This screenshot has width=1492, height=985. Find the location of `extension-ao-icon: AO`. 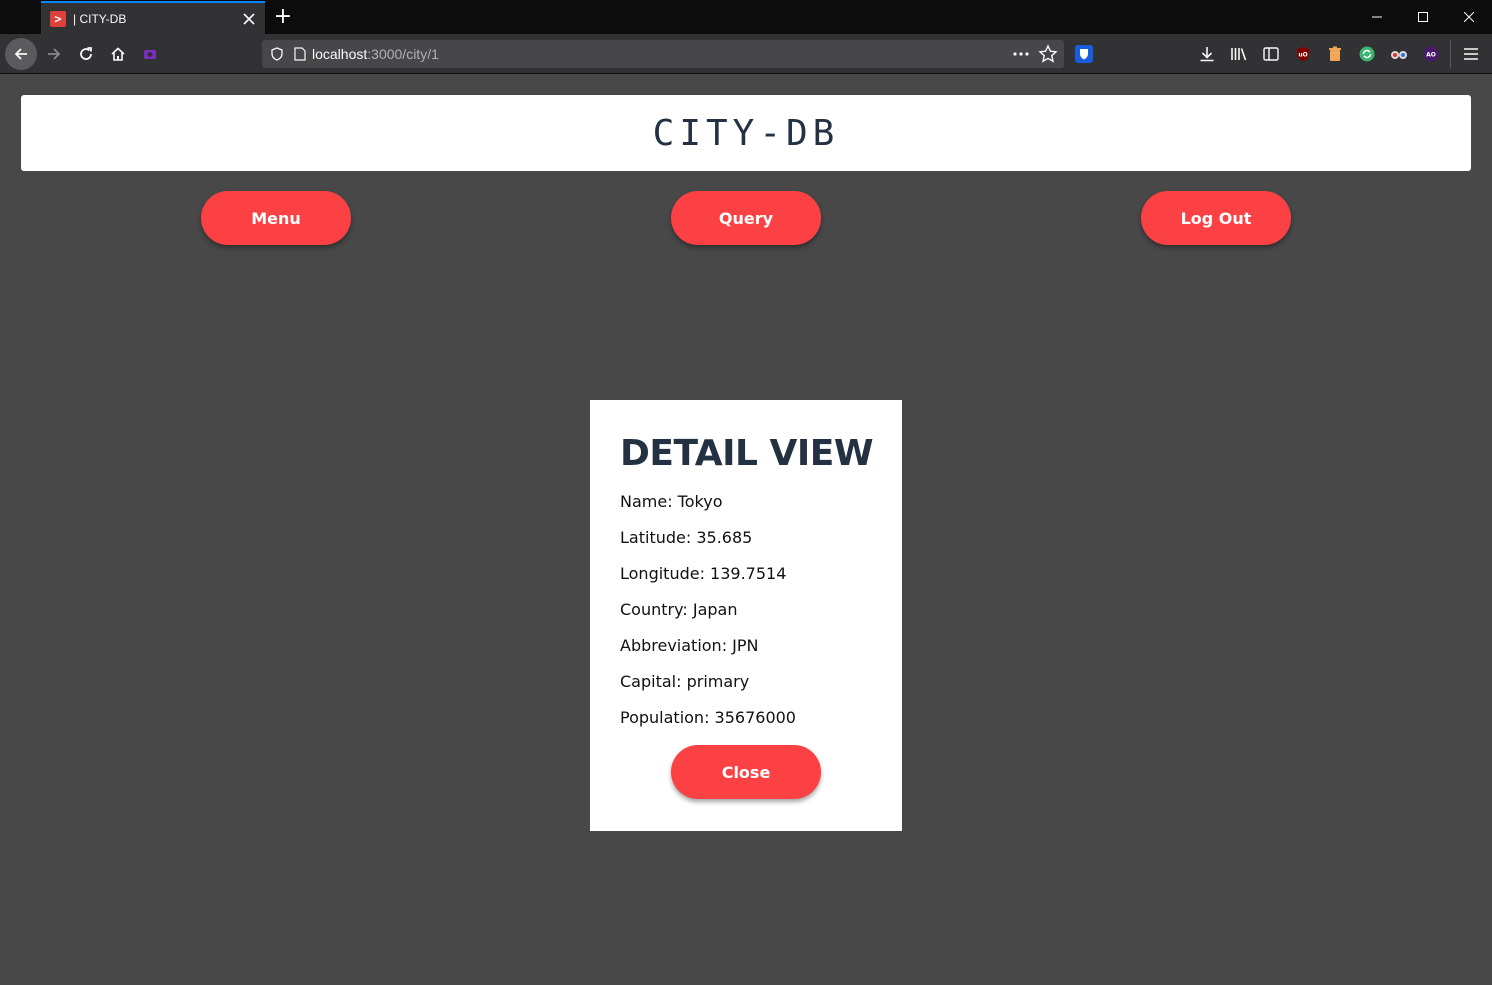

extension-ao-icon: AO is located at coordinates (1431, 54).